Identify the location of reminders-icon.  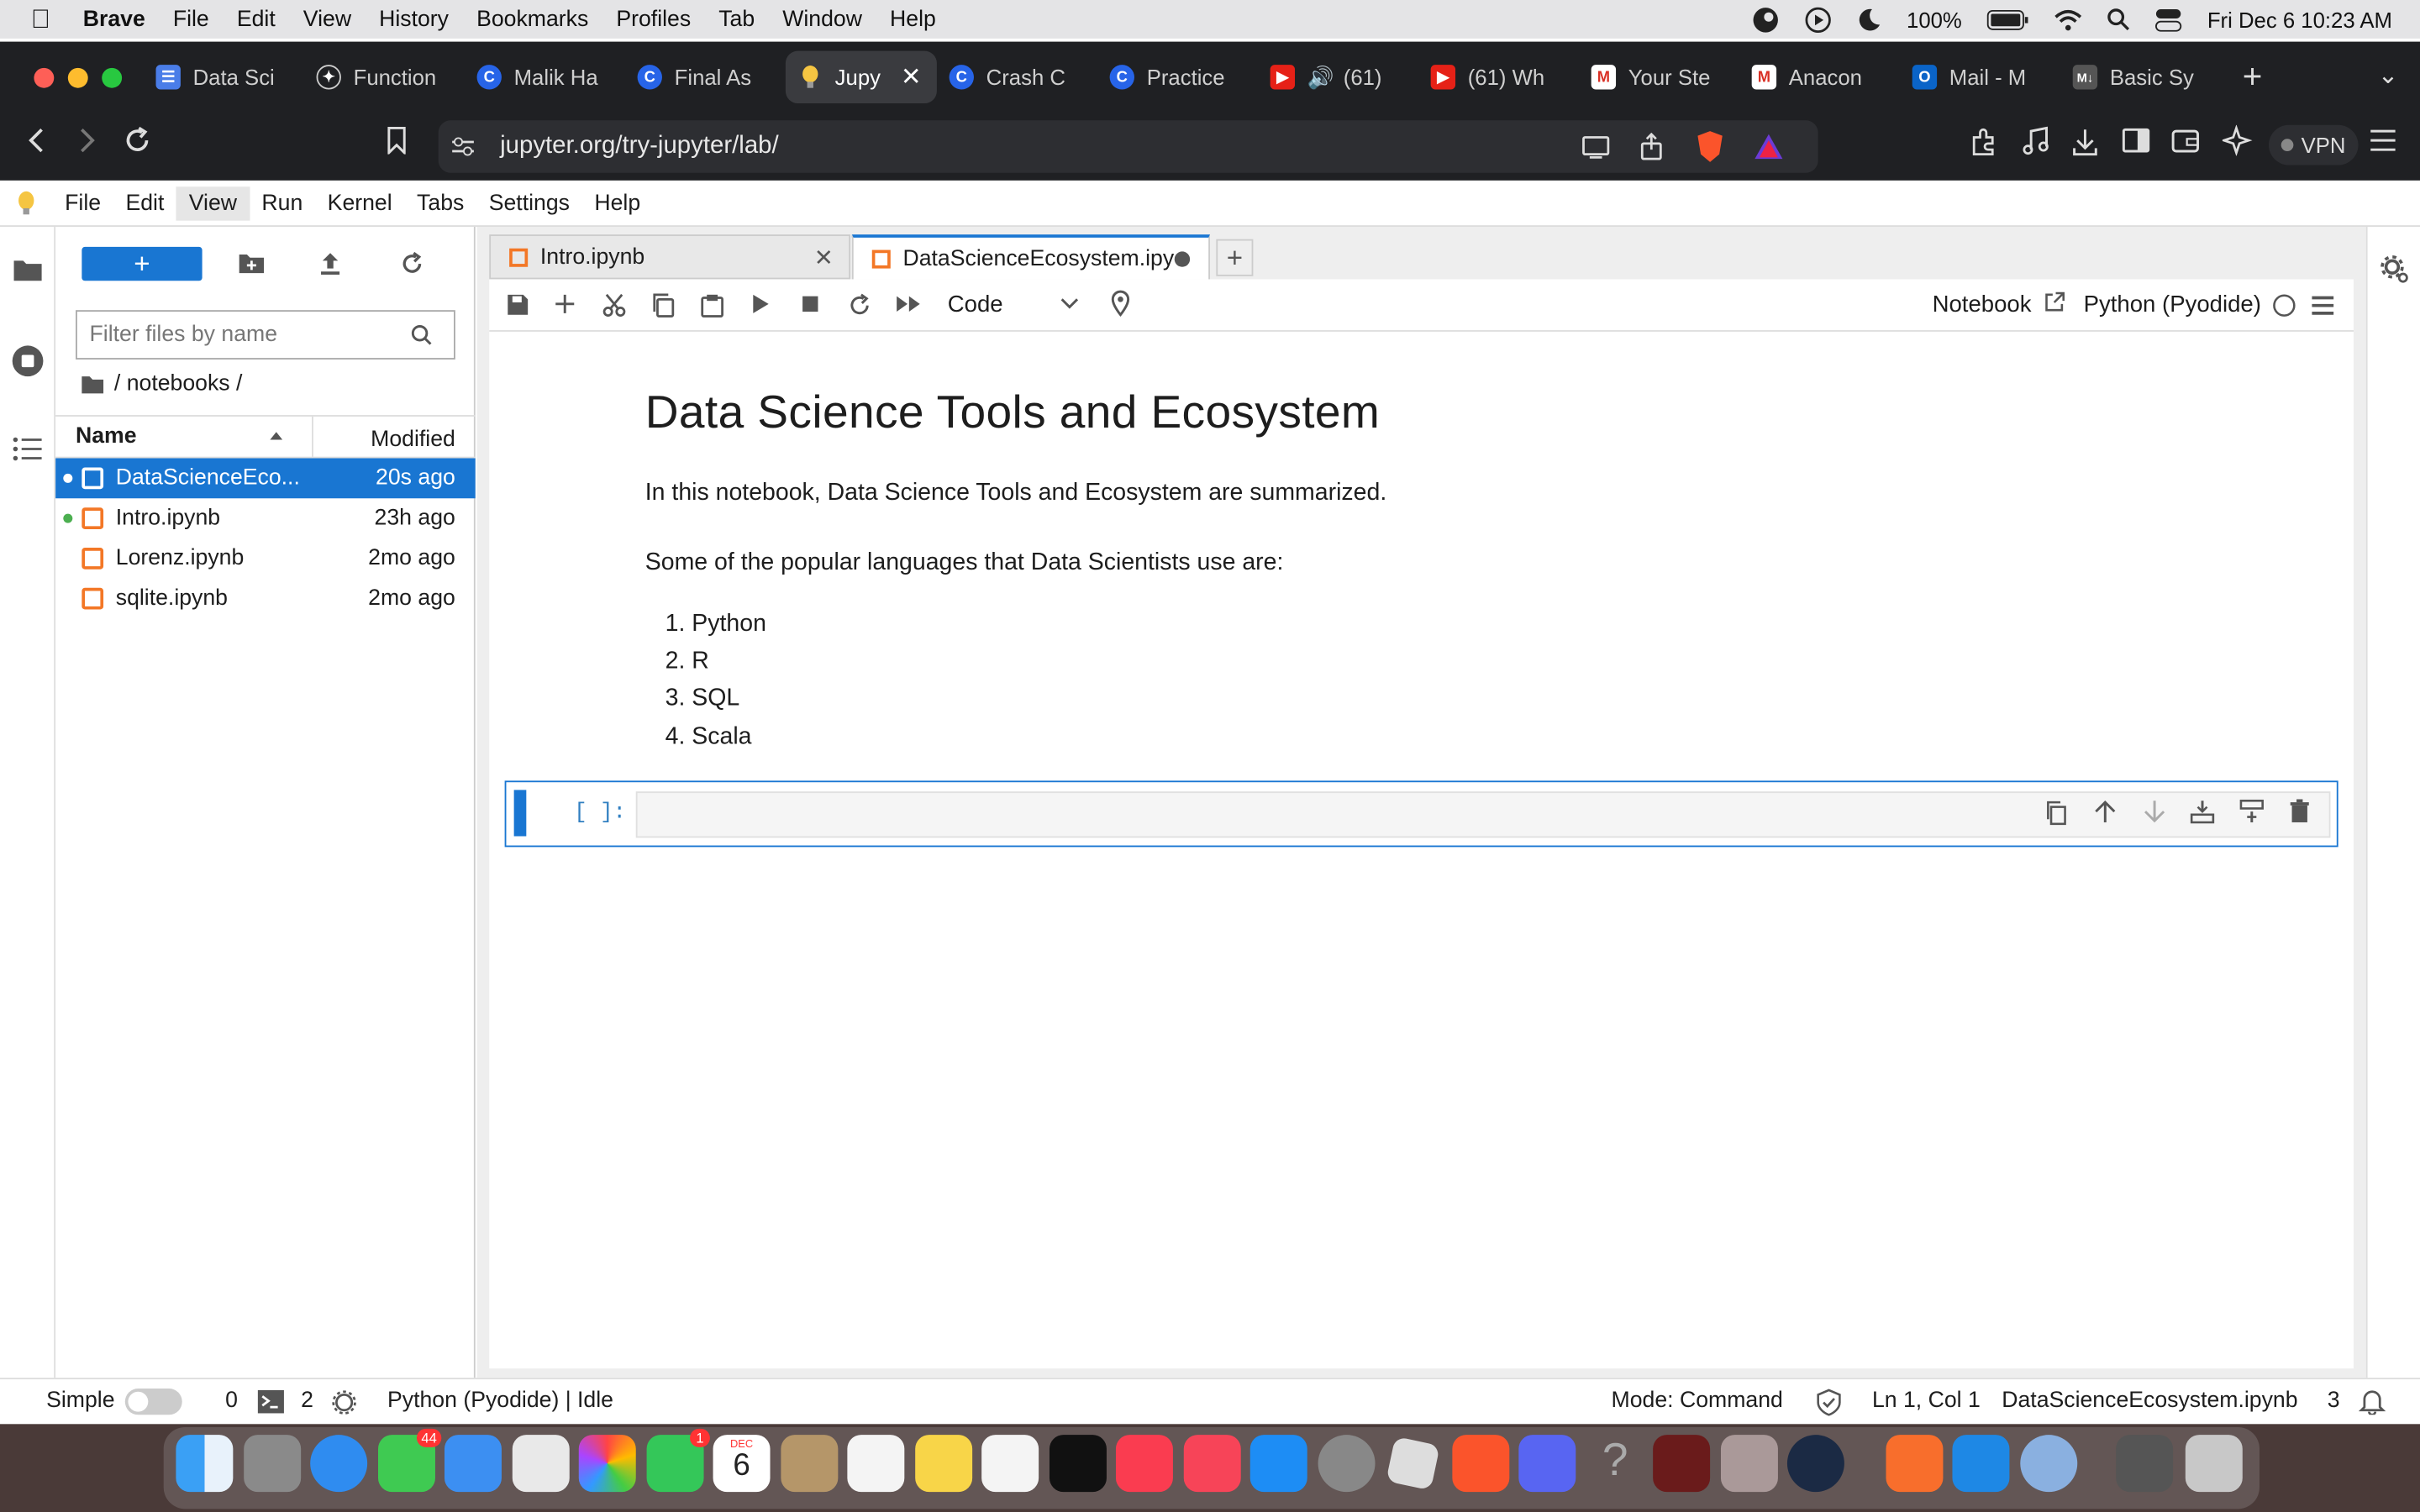
(876, 1464).